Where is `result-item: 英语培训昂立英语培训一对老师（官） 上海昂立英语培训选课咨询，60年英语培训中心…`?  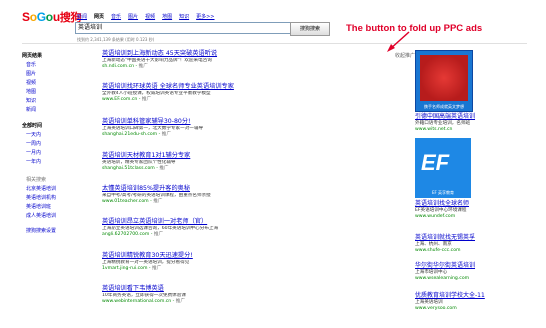
result-item: 英语培训昂立英语培训一对老师（官） 上海昂立英语培训选课咨询，60年英语培训中心… is located at coordinates (207, 228).